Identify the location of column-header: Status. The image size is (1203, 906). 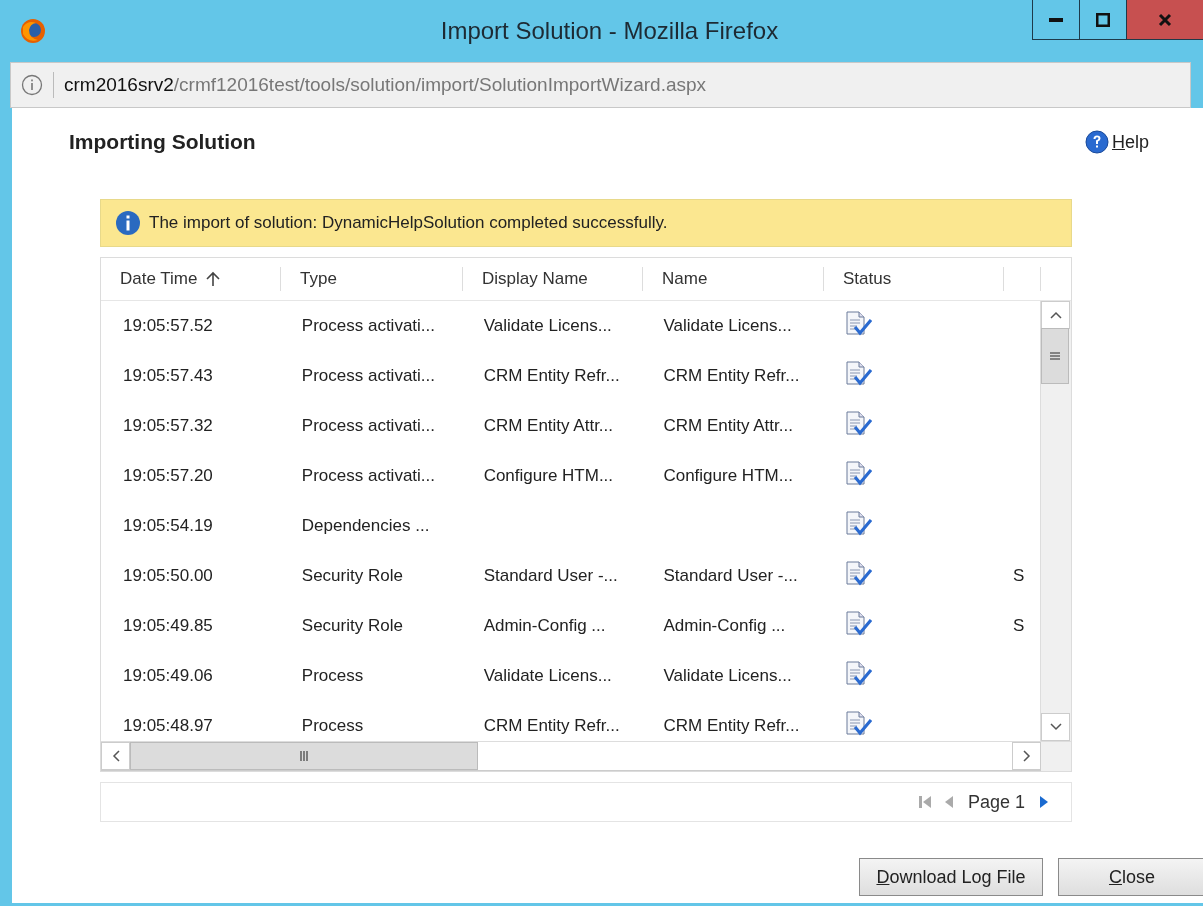
(914, 279).